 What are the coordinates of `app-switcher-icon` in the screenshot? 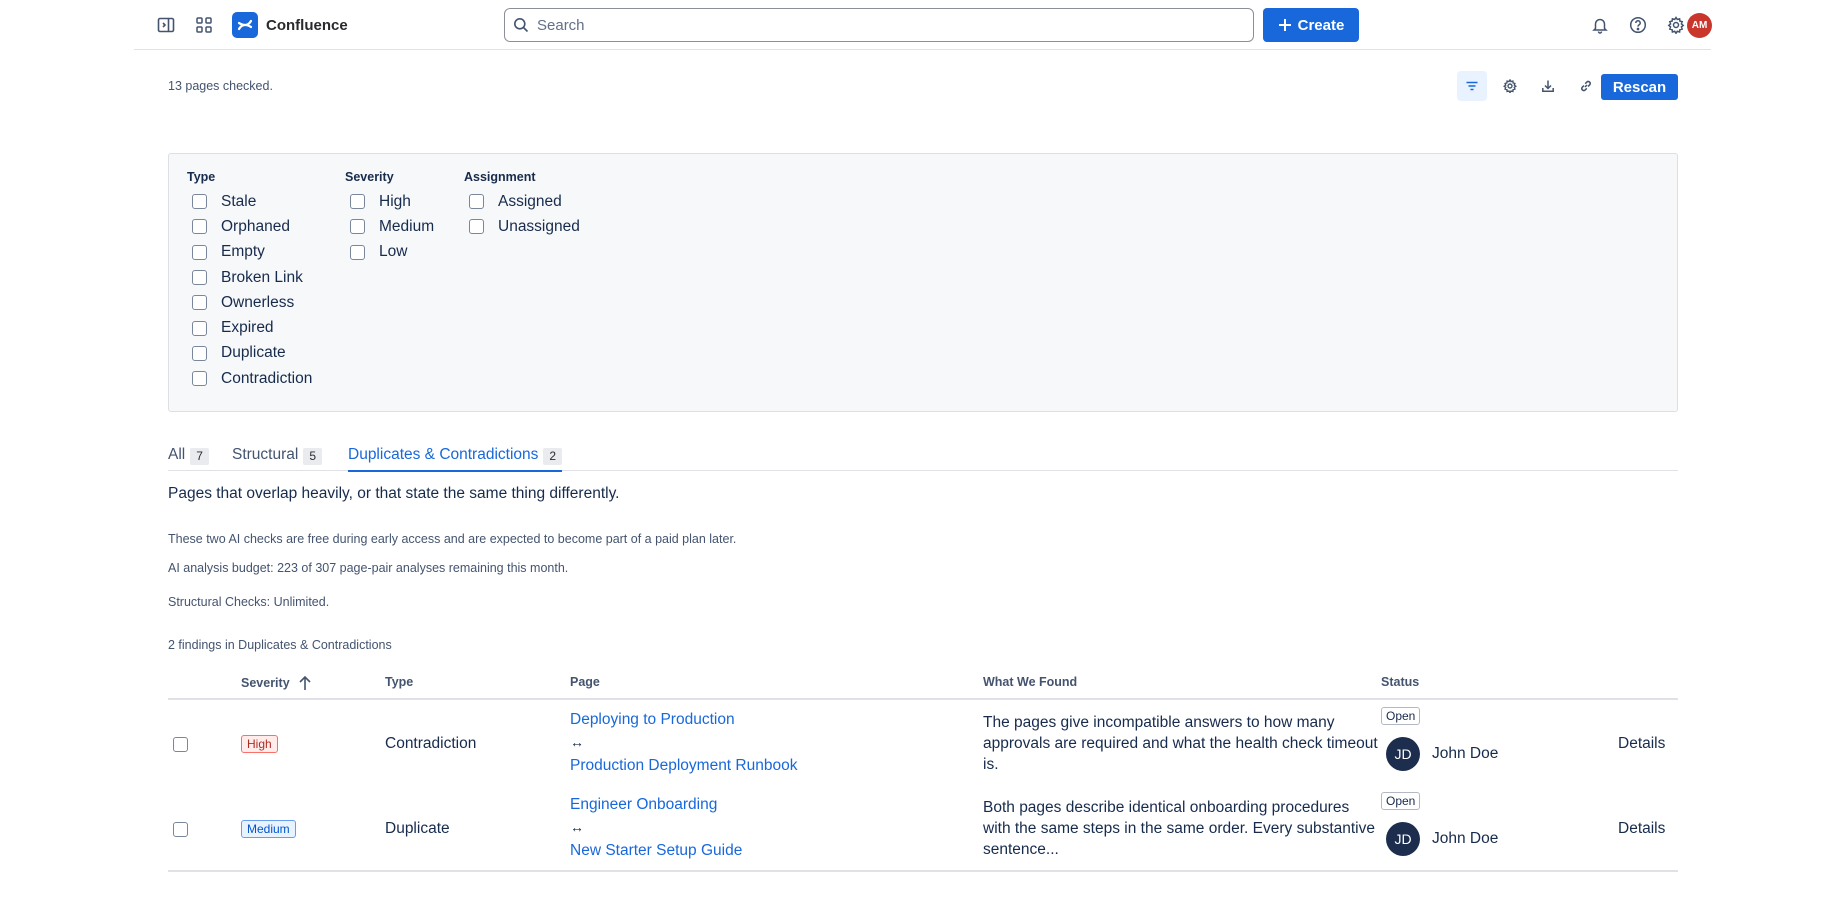 It's located at (204, 25).